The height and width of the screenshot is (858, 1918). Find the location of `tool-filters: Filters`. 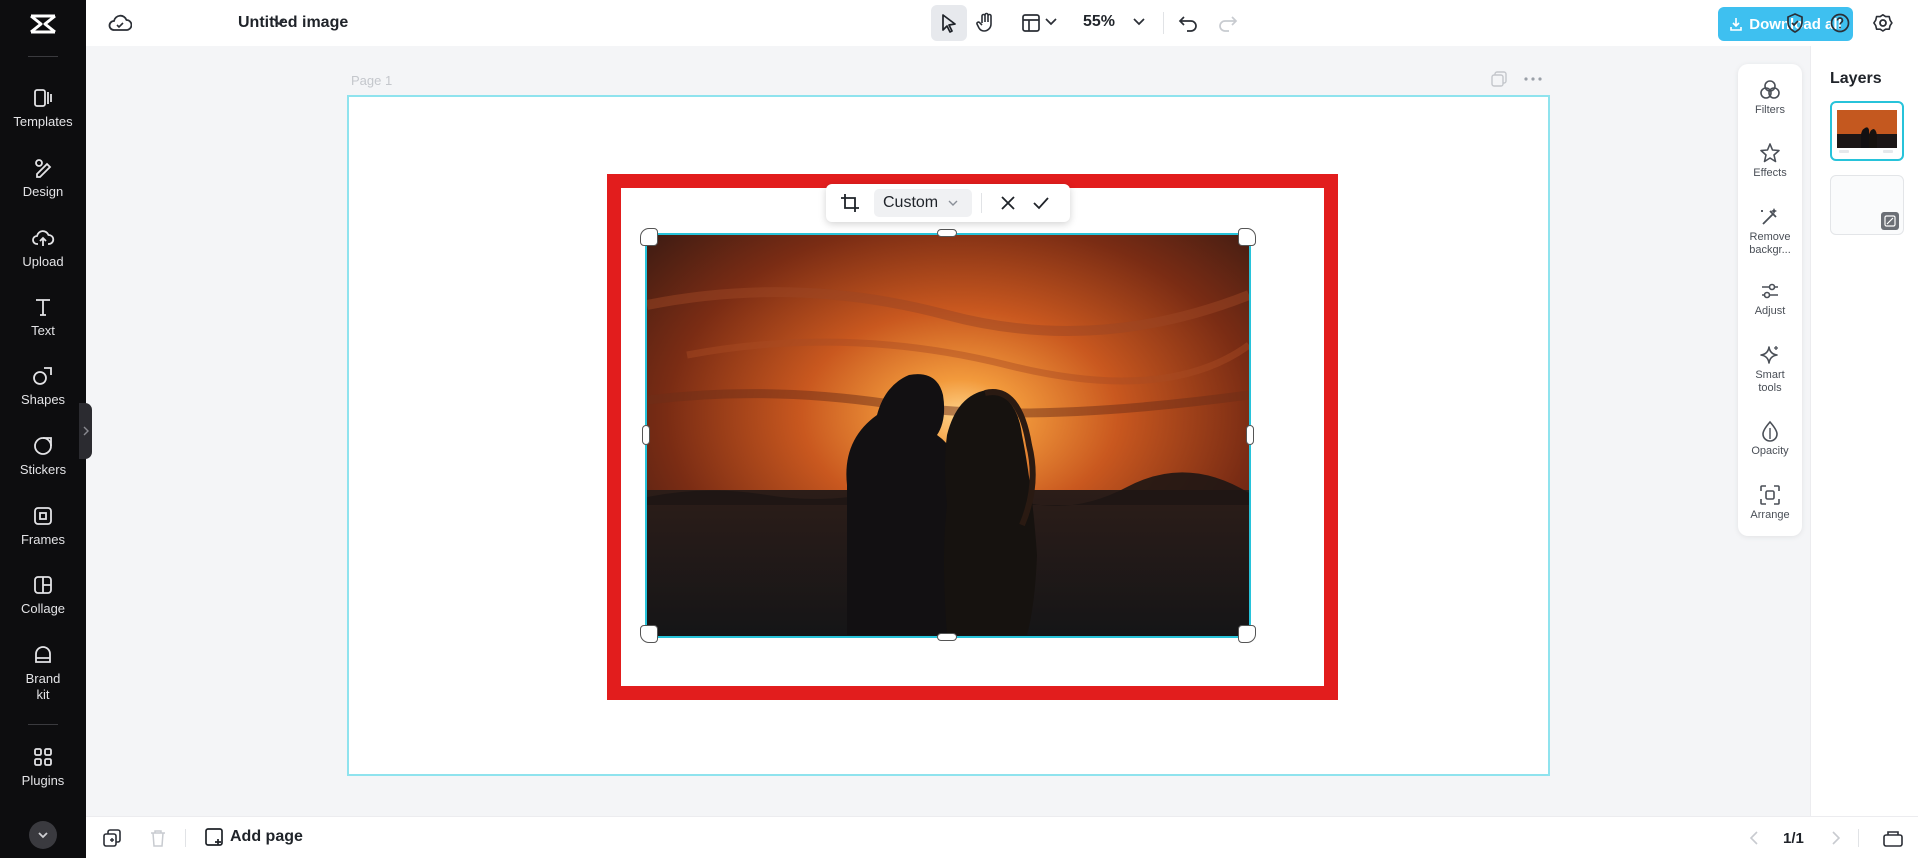

tool-filters: Filters is located at coordinates (1770, 98).